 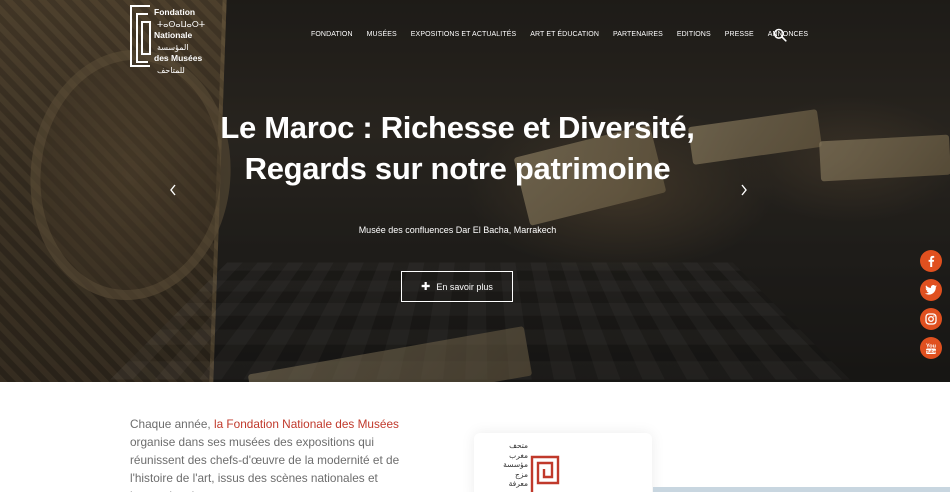 I want to click on plus-icon: ✚, so click(x=426, y=287).